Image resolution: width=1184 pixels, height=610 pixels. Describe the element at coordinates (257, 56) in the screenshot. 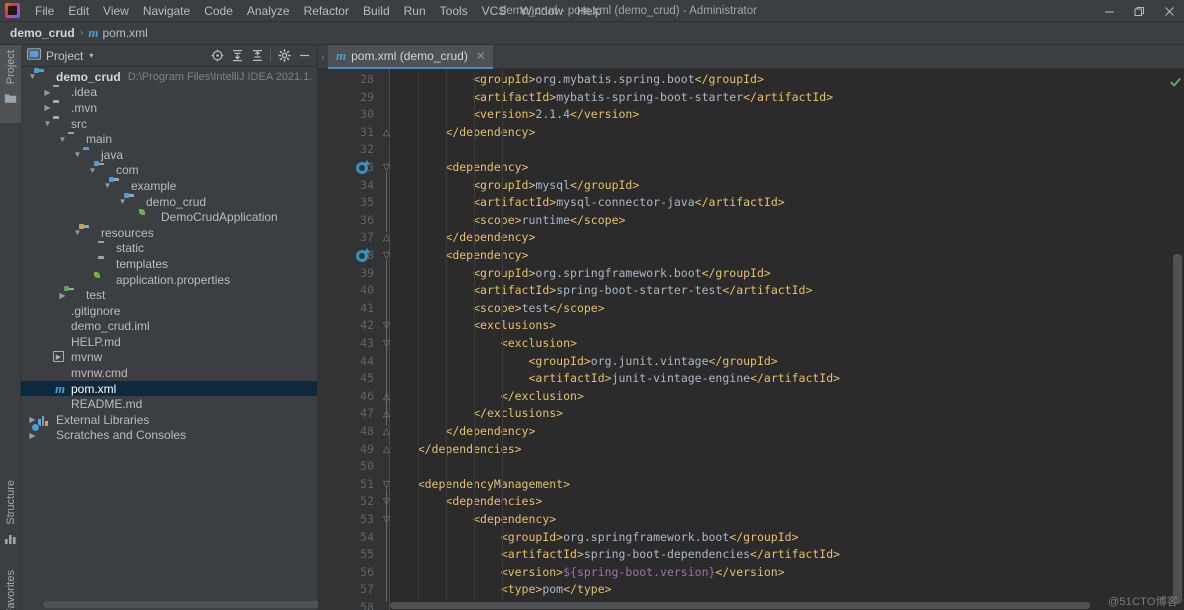

I see `collapse-all-icon` at that location.